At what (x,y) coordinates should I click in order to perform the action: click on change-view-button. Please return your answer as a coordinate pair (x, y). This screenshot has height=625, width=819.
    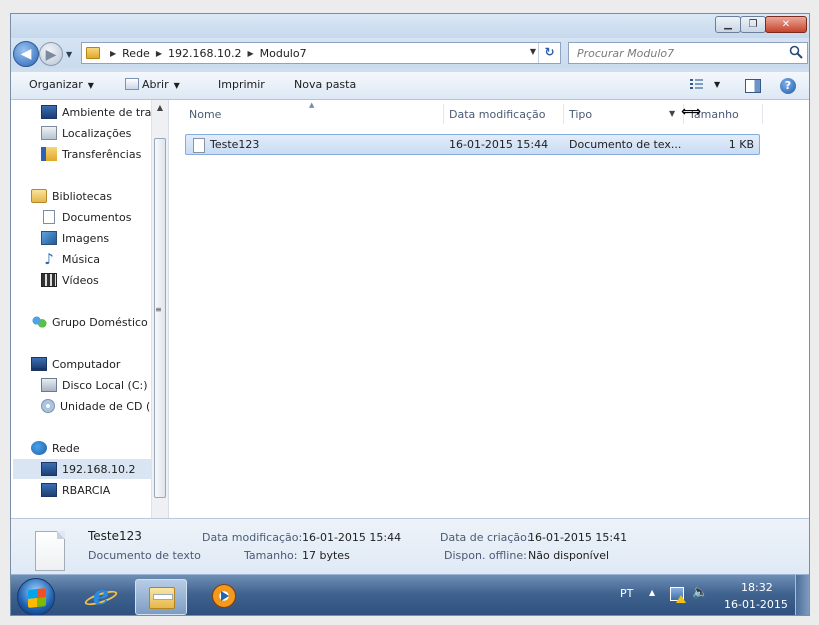
    Looking at the image, I should click on (697, 85).